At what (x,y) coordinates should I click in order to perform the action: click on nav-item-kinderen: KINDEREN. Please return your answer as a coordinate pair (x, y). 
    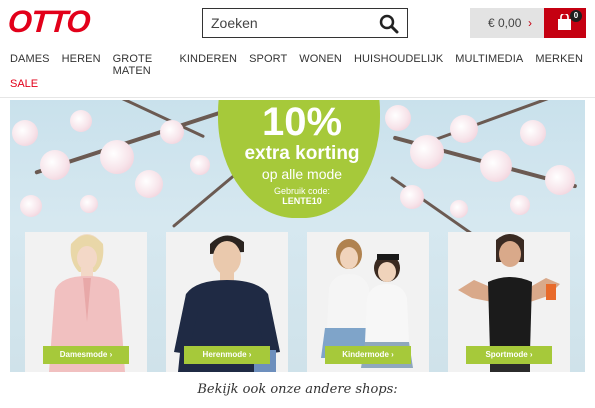
    Looking at the image, I should click on (208, 65).